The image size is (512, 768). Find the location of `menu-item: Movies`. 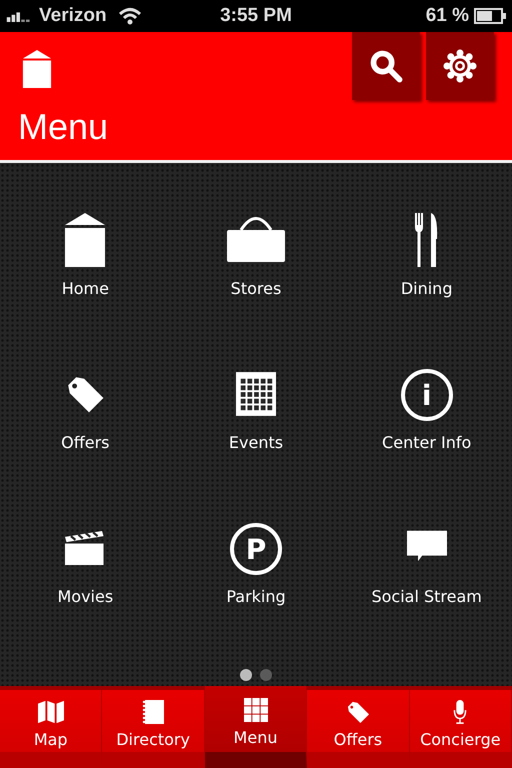

menu-item: Movies is located at coordinates (85, 565).